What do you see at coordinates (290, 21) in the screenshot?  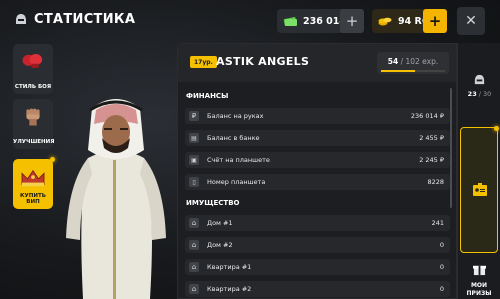 I see `cash-icon` at bounding box center [290, 21].